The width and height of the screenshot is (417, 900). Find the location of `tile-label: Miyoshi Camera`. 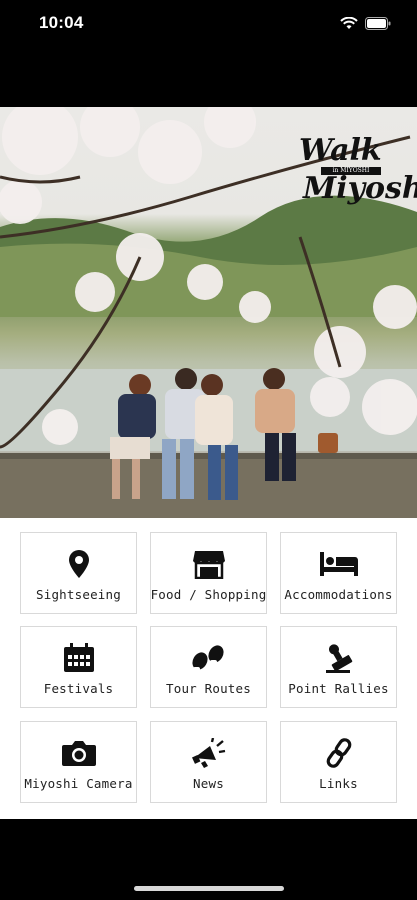

tile-label: Miyoshi Camera is located at coordinates (78, 783).